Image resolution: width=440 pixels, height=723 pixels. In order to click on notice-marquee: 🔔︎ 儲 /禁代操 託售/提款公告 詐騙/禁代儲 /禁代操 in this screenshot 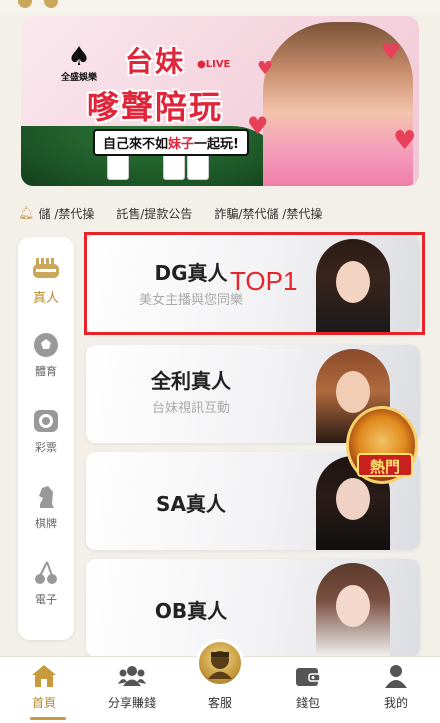, I will do `click(220, 213)`.